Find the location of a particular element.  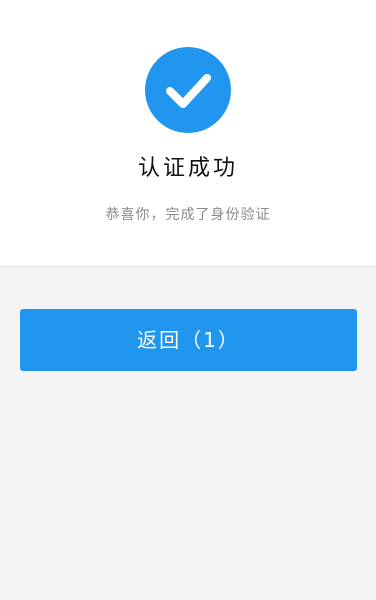

success-badge is located at coordinates (188, 90).